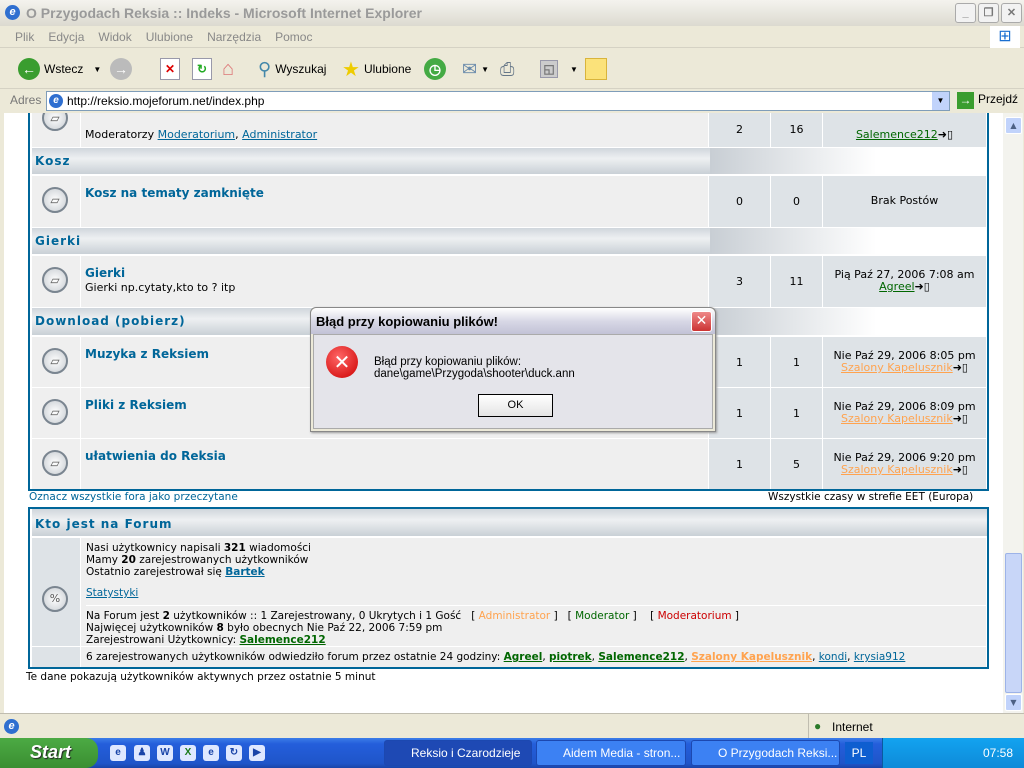  What do you see at coordinates (188, 753) in the screenshot?
I see `quicklaunch-excel-icon: X` at bounding box center [188, 753].